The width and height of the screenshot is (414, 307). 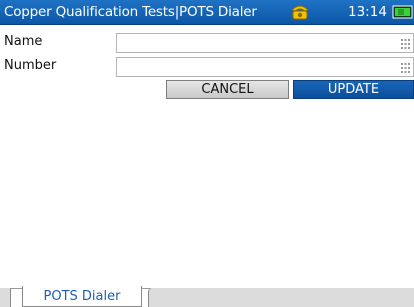 What do you see at coordinates (265, 67) in the screenshot?
I see `number-field` at bounding box center [265, 67].